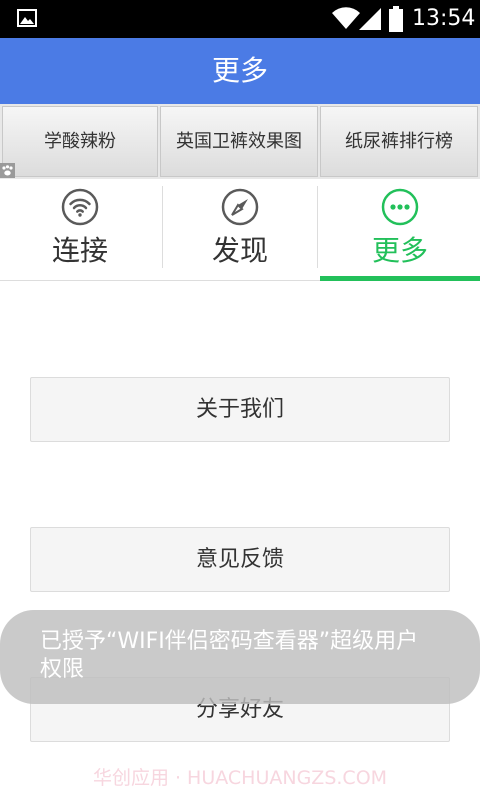  What do you see at coordinates (7, 170) in the screenshot?
I see `paw-icon` at bounding box center [7, 170].